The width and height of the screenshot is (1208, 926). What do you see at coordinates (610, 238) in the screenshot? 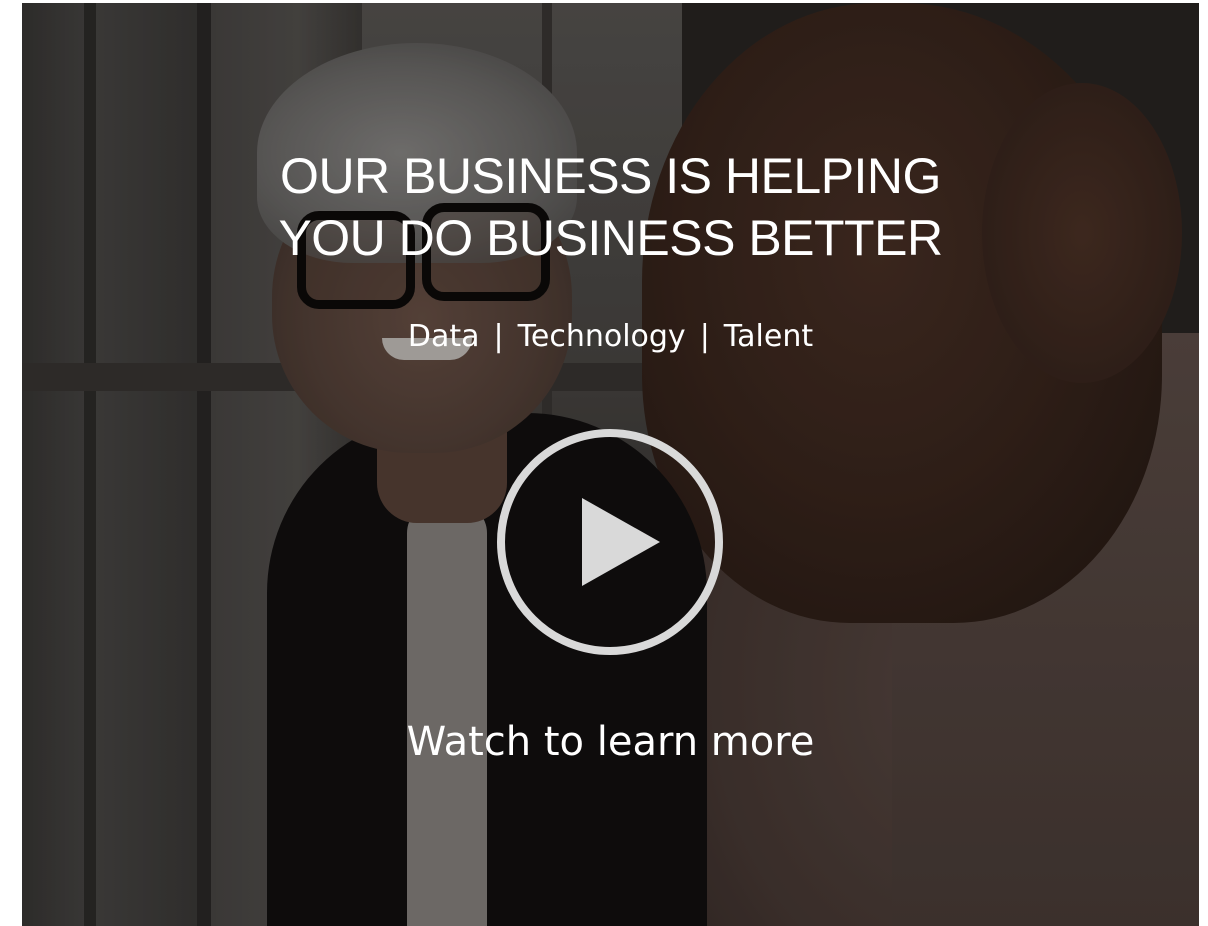
I see `hero-headline-line-2: YOU DO BUSINESS BETTER` at bounding box center [610, 238].